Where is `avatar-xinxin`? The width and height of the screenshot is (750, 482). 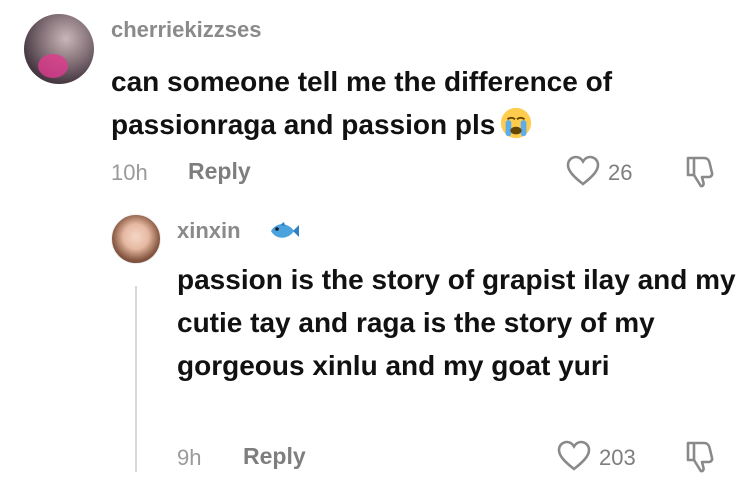 avatar-xinxin is located at coordinates (136, 239).